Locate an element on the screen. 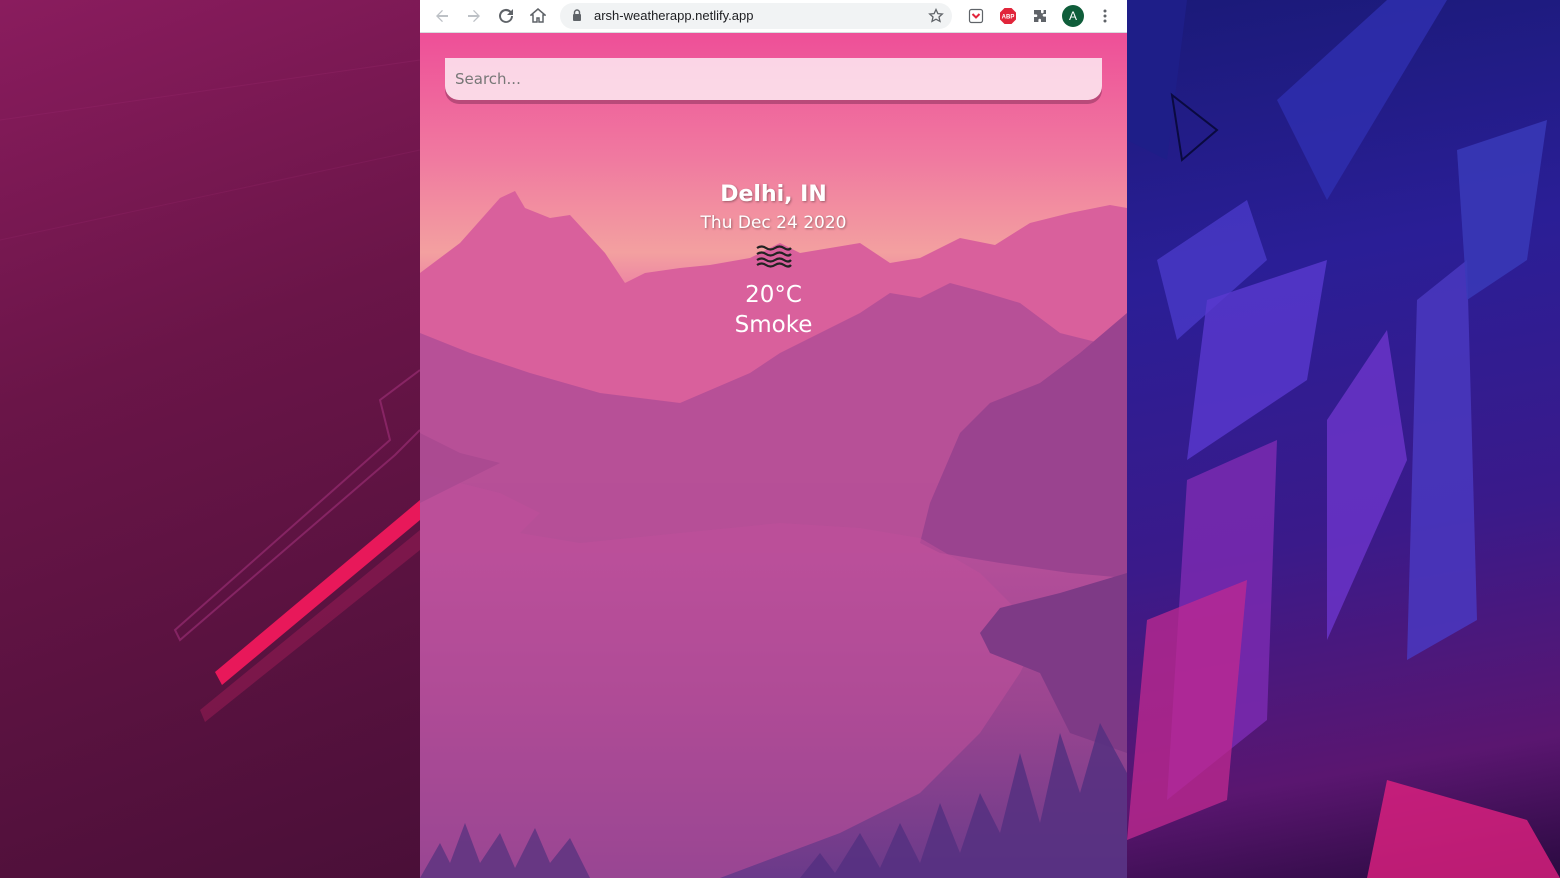  home-button is located at coordinates (538, 16).